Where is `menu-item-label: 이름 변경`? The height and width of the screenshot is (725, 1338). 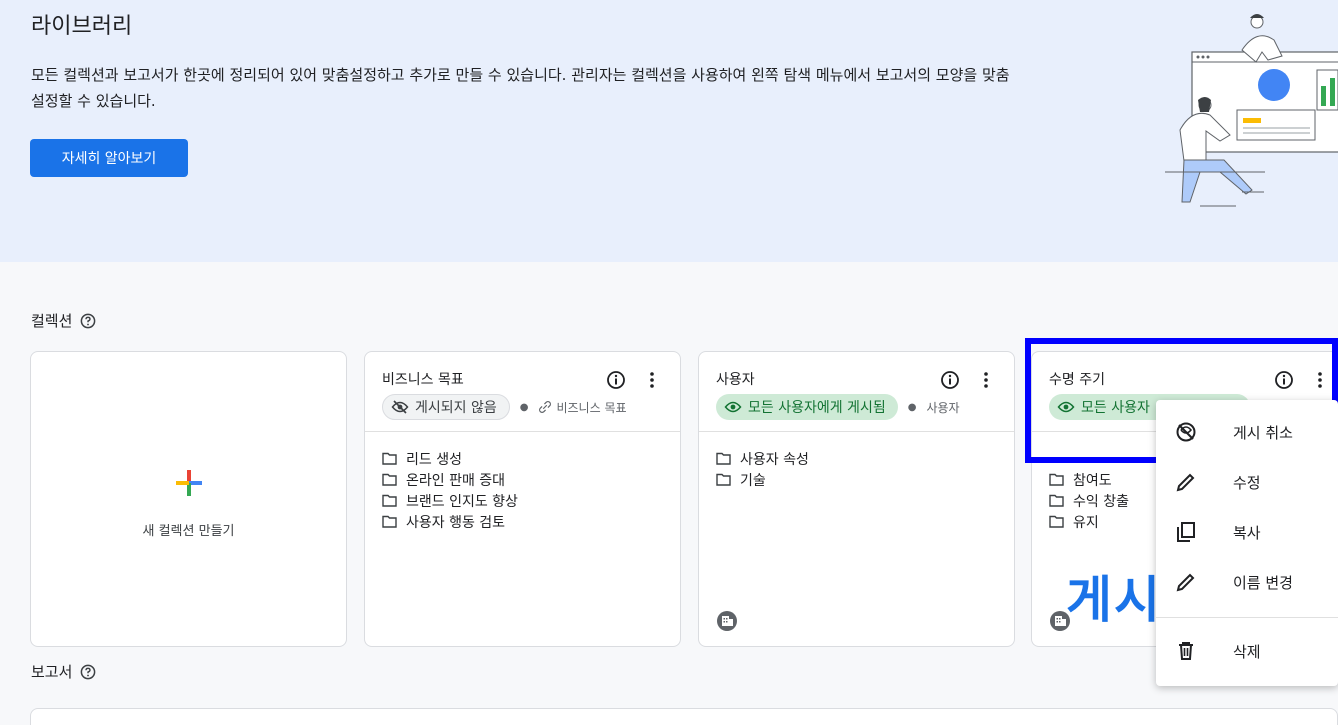
menu-item-label: 이름 변경 is located at coordinates (1263, 582).